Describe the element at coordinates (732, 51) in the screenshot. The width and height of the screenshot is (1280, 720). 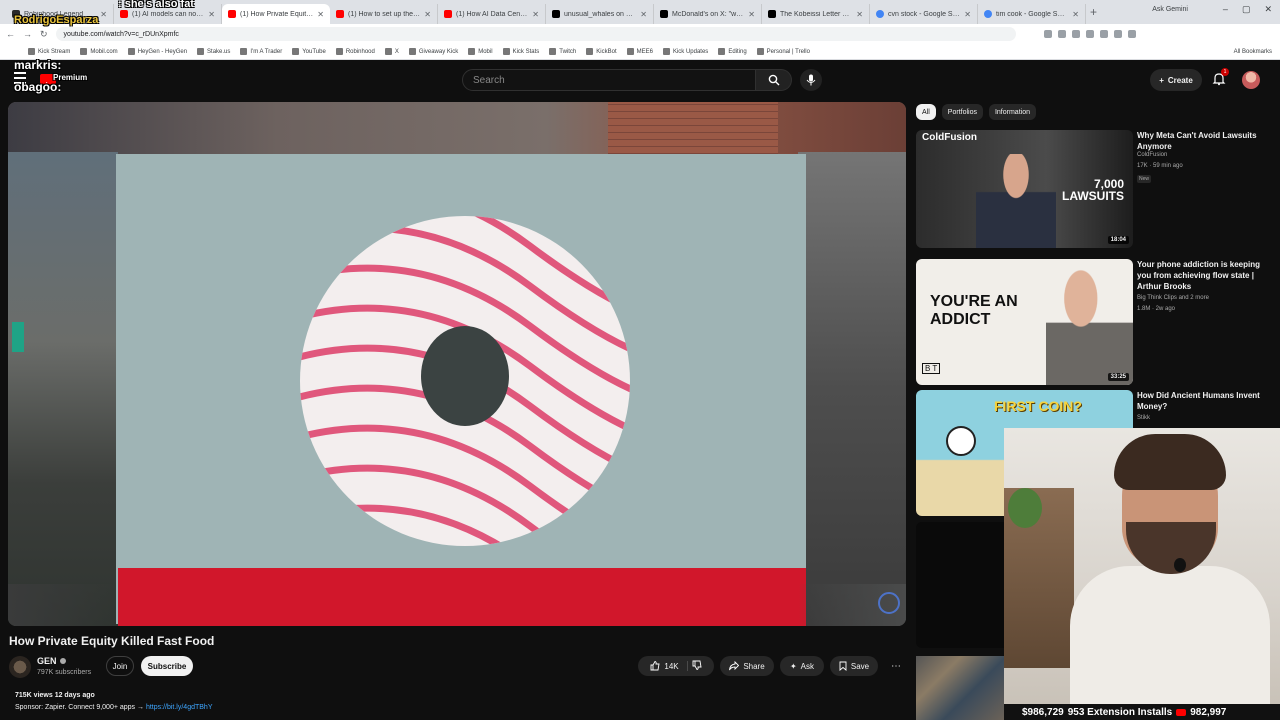
I see `bookmark: Editing` at that location.